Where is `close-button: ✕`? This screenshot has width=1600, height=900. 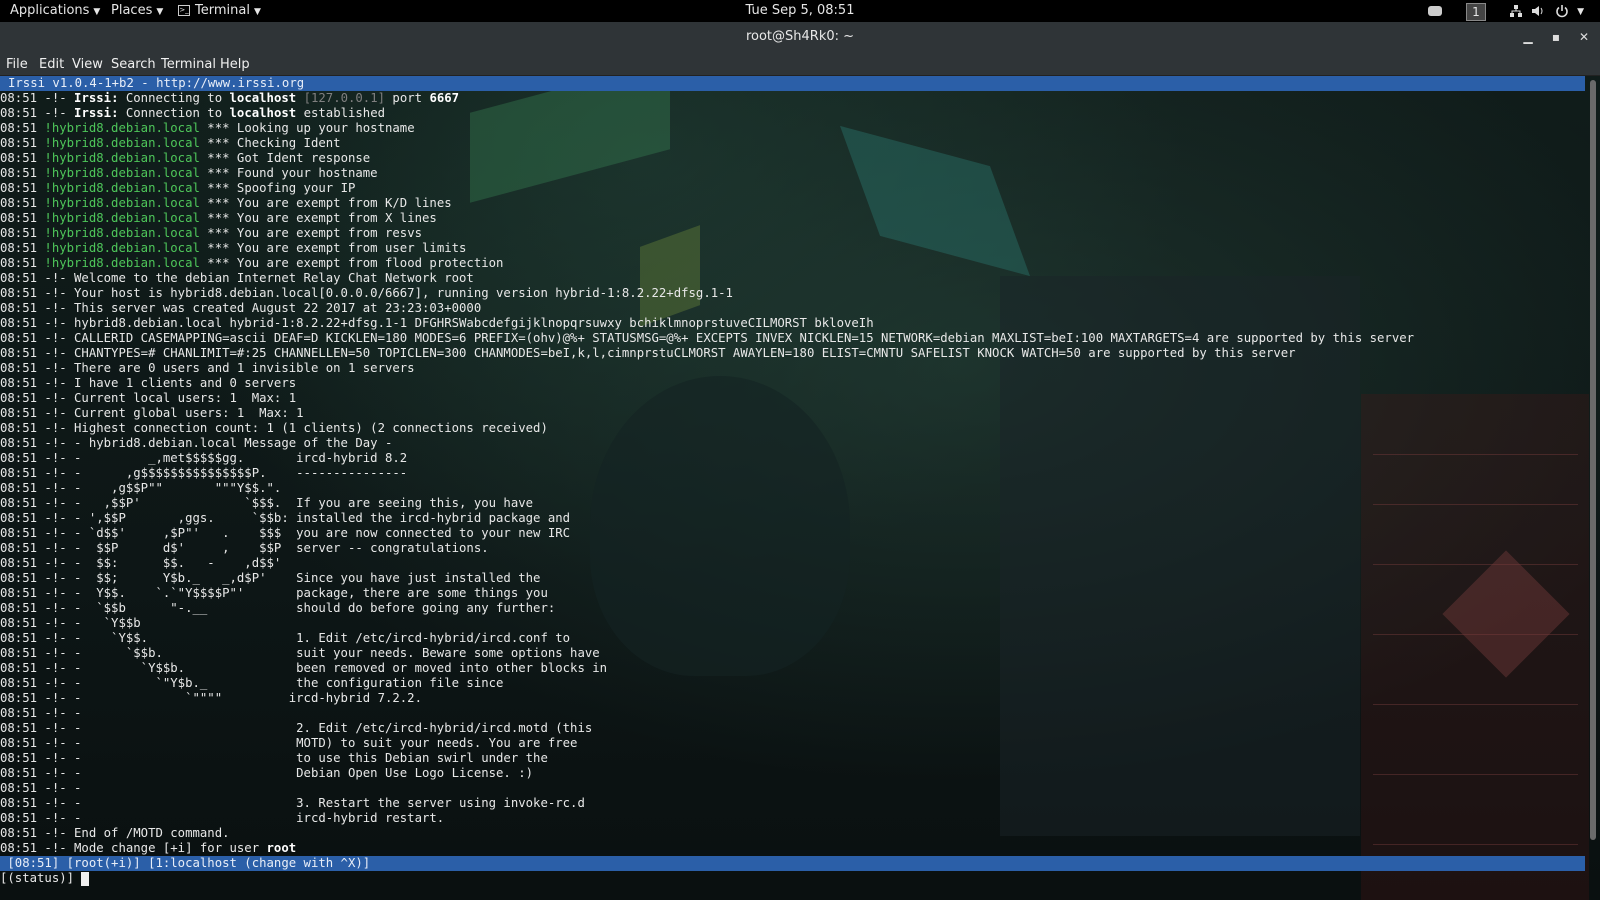 close-button: ✕ is located at coordinates (1584, 37).